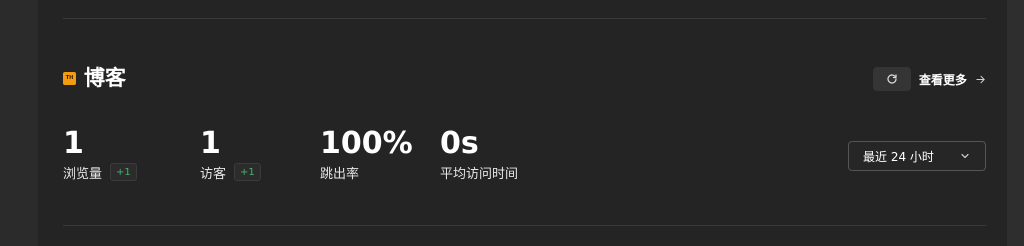 Image resolution: width=1024 pixels, height=246 pixels. What do you see at coordinates (524, 225) in the screenshot?
I see `bottom-divider` at bounding box center [524, 225].